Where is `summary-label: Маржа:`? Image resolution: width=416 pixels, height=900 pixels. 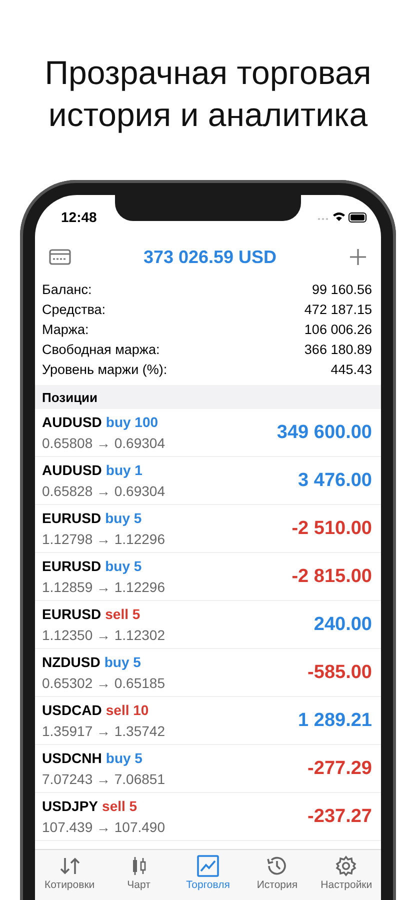 summary-label: Маржа: is located at coordinates (65, 329).